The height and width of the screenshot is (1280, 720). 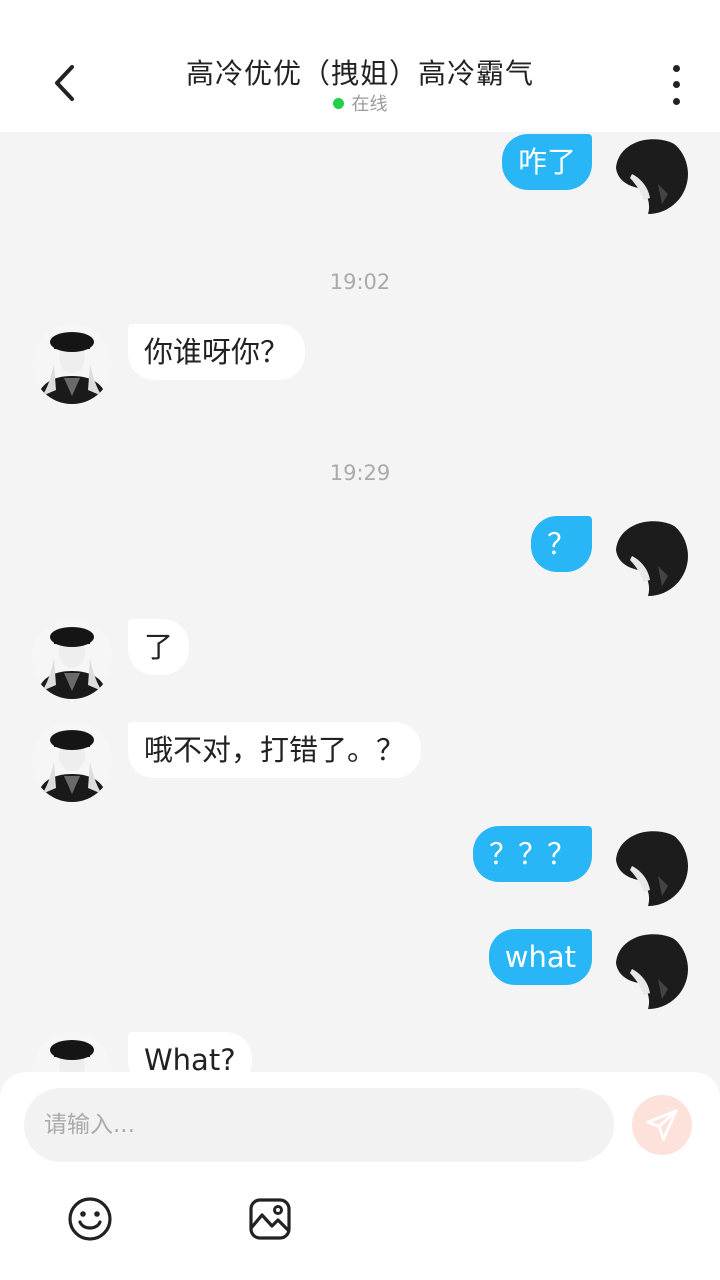 I want to click on chat-header: 高冷优优（拽姐）高冷霸气 在线, so click(x=360, y=66).